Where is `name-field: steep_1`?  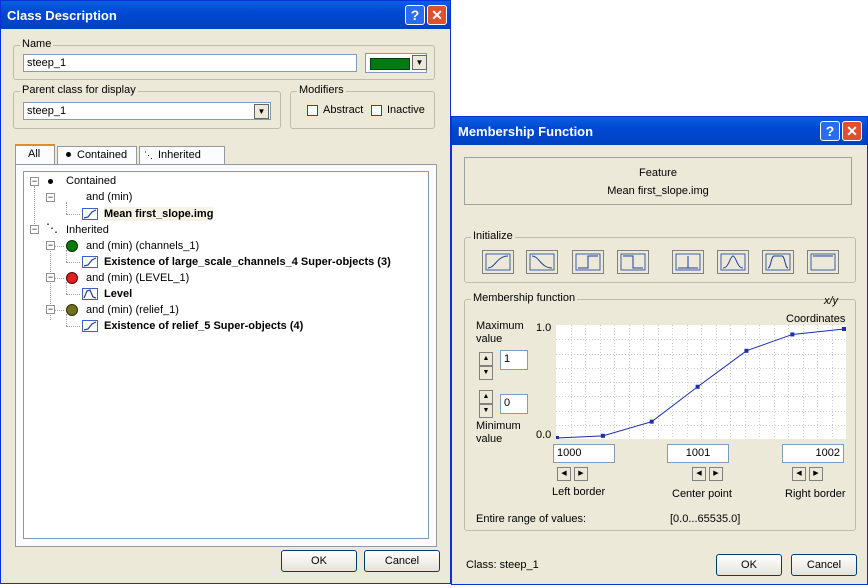 name-field: steep_1 is located at coordinates (190, 63).